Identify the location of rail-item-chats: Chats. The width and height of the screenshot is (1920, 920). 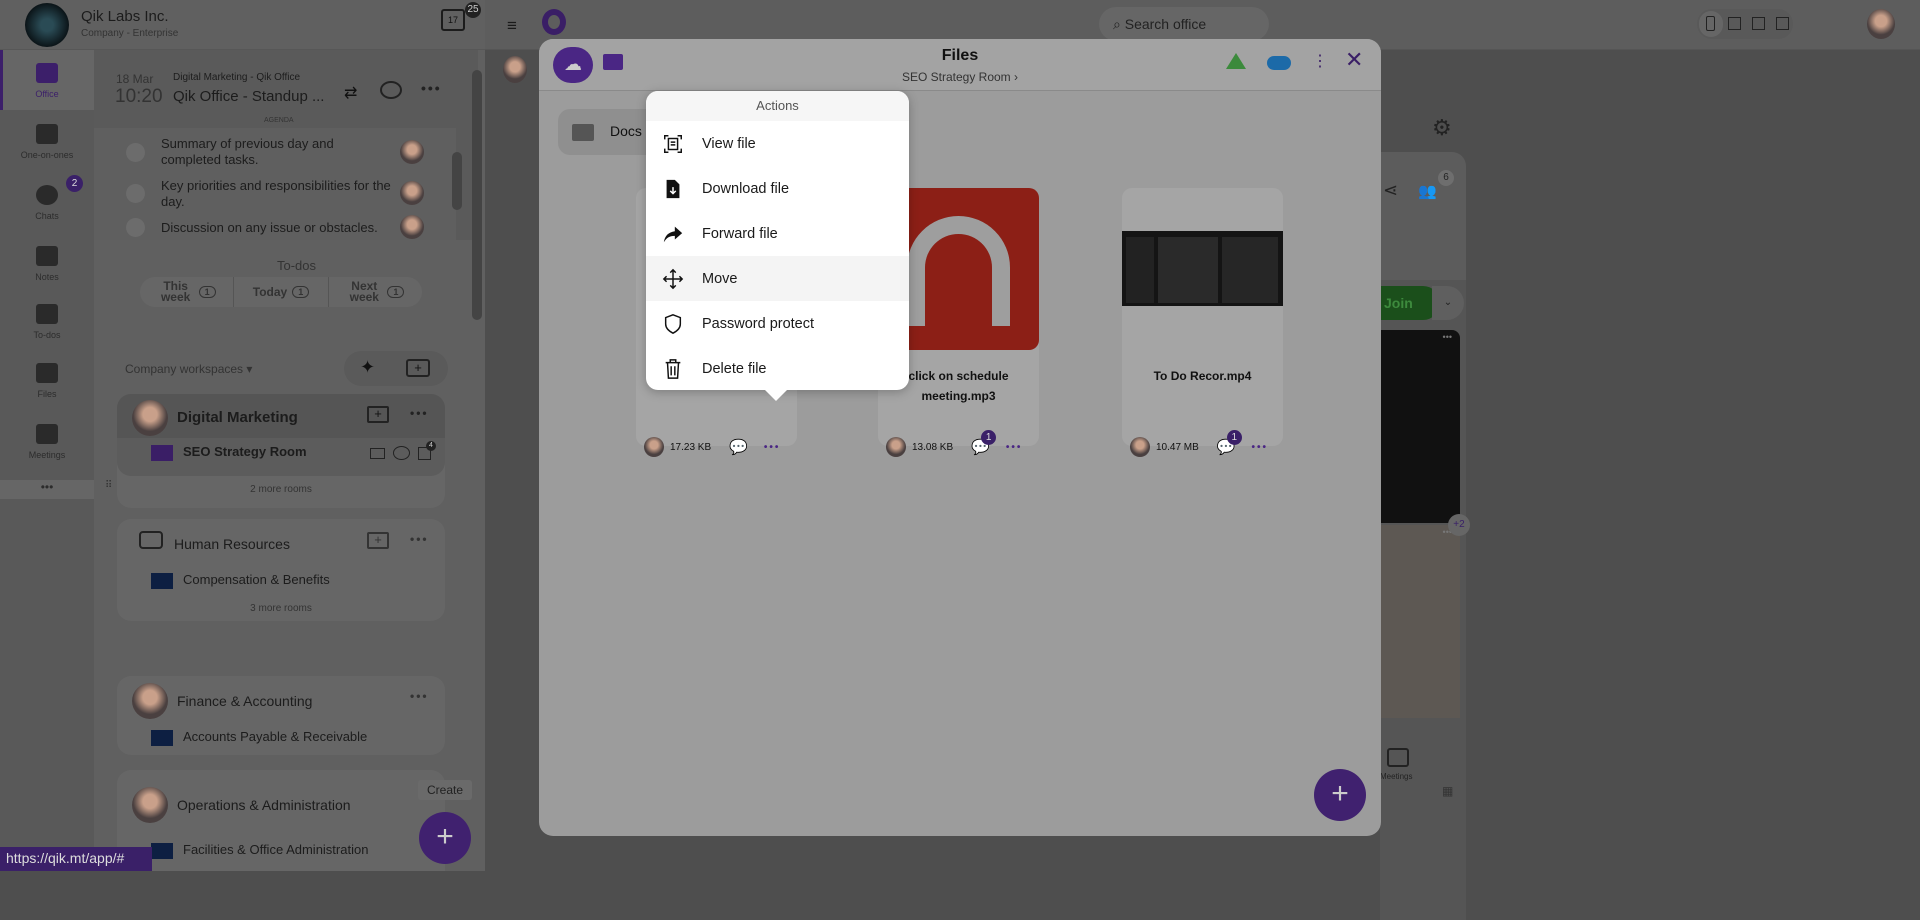
(47, 203).